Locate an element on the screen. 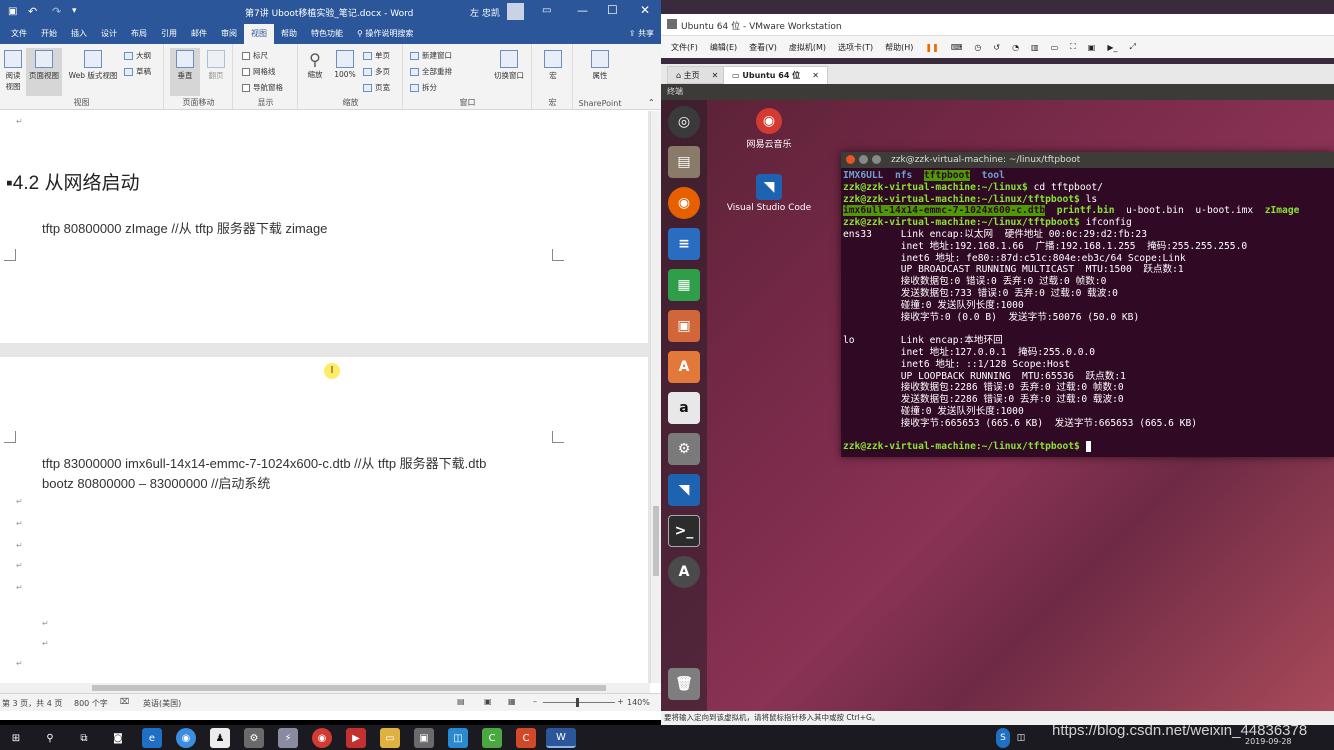 The height and width of the screenshot is (750, 1334). start-icon: ⊞ is located at coordinates (16, 738).